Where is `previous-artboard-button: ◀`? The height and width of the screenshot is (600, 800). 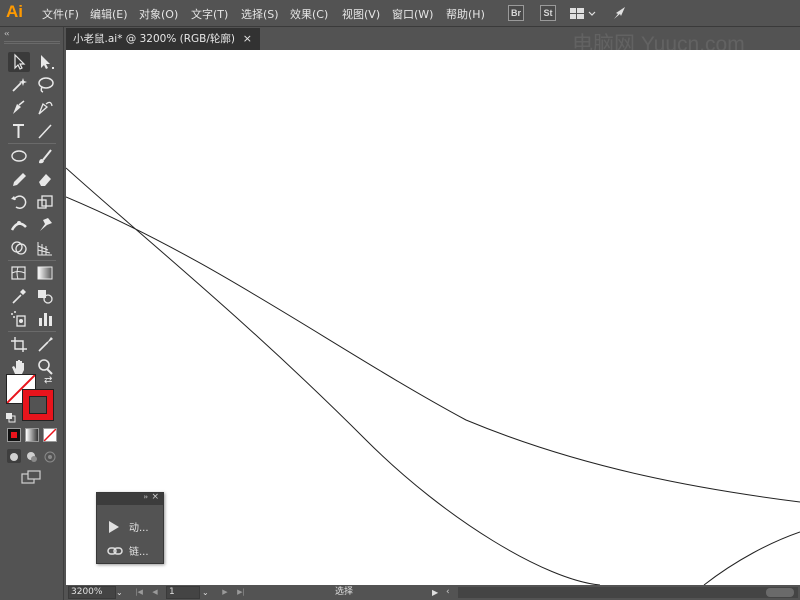 previous-artboard-button: ◀ is located at coordinates (155, 592).